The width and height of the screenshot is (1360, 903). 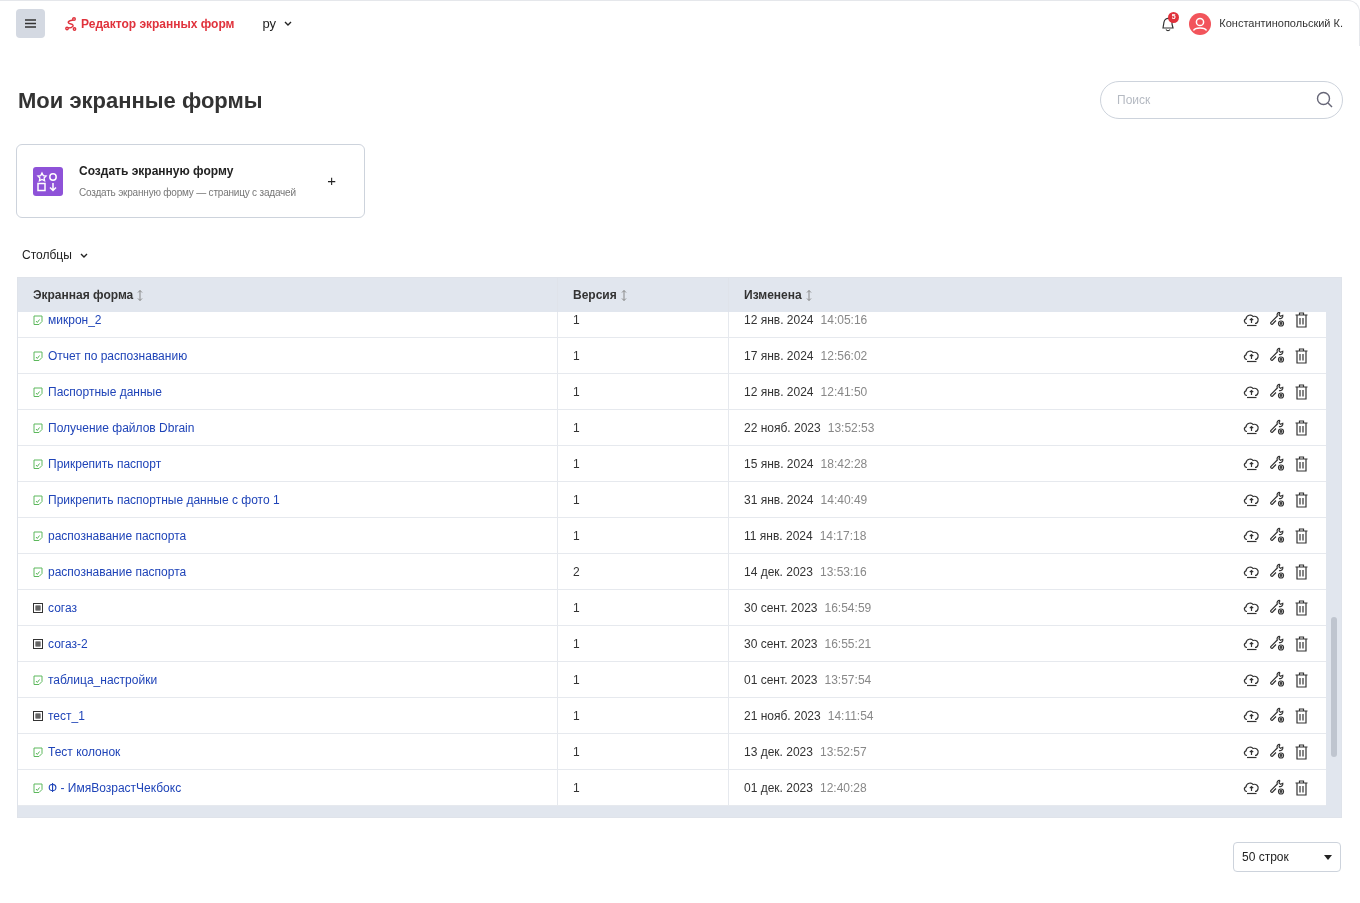 I want to click on date-text: 01 дек. 2023, so click(x=778, y=788).